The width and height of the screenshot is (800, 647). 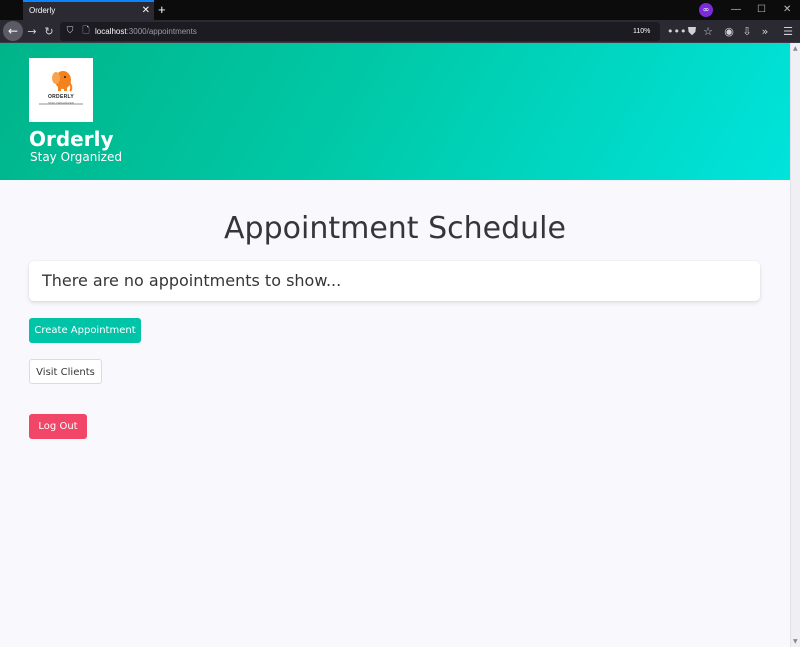 What do you see at coordinates (692, 31) in the screenshot?
I see `pocket-icon: ⛊` at bounding box center [692, 31].